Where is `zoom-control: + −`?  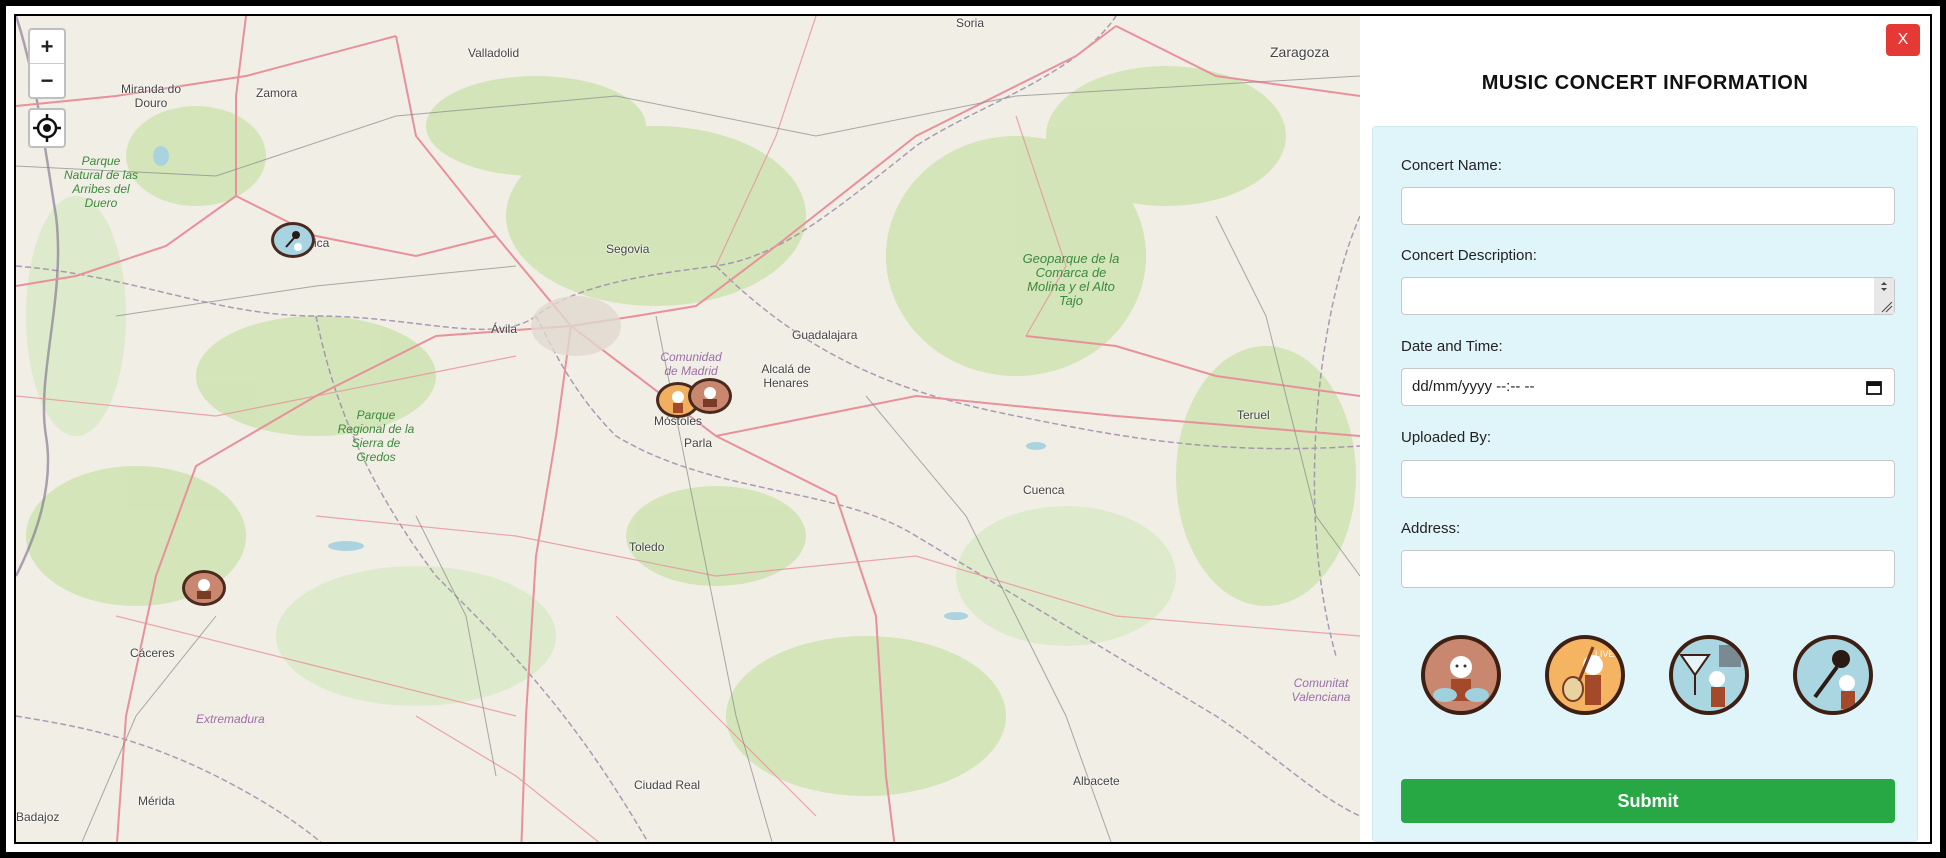 zoom-control: + − is located at coordinates (47, 63).